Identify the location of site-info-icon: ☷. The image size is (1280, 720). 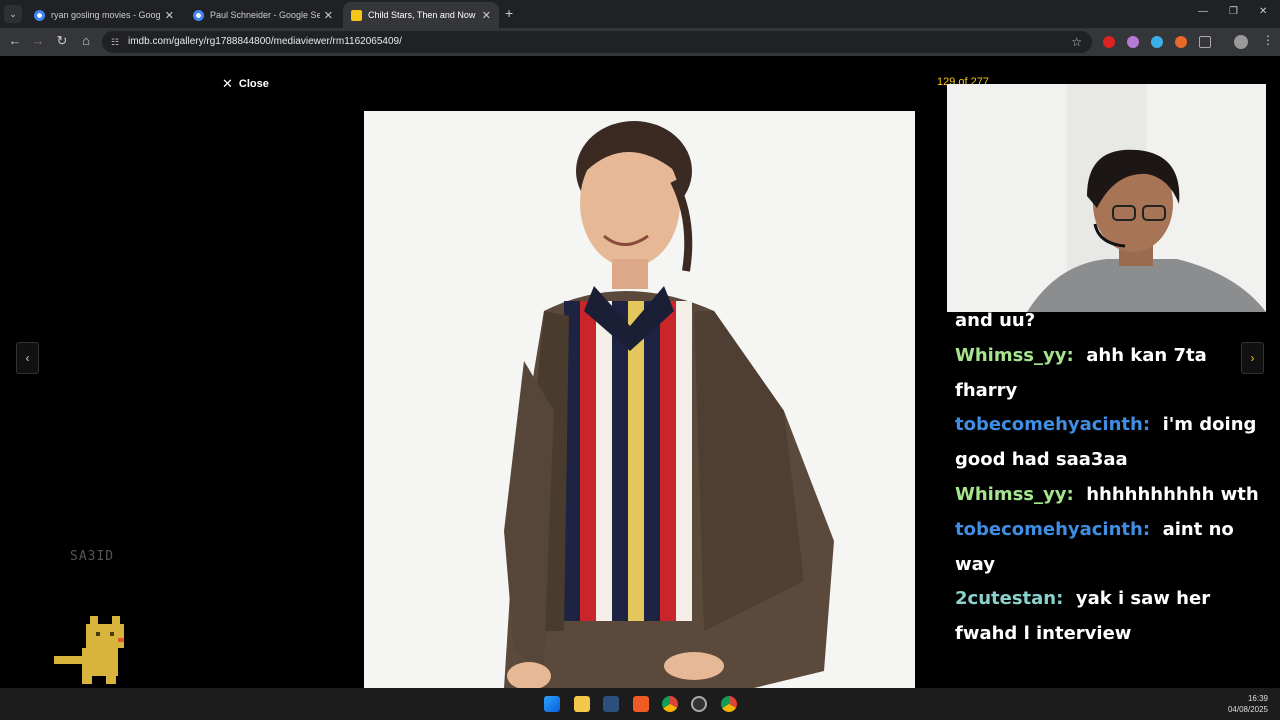
(115, 42).